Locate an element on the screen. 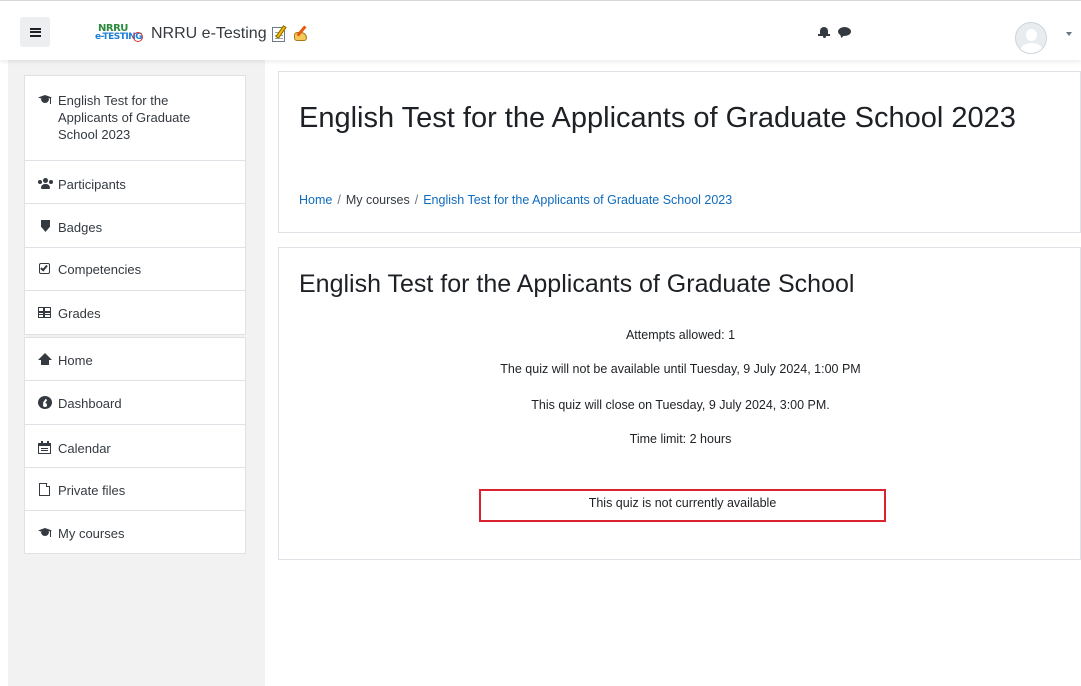 Image resolution: width=1081 pixels, height=686 pixels. user-avatar is located at coordinates (1031, 38).